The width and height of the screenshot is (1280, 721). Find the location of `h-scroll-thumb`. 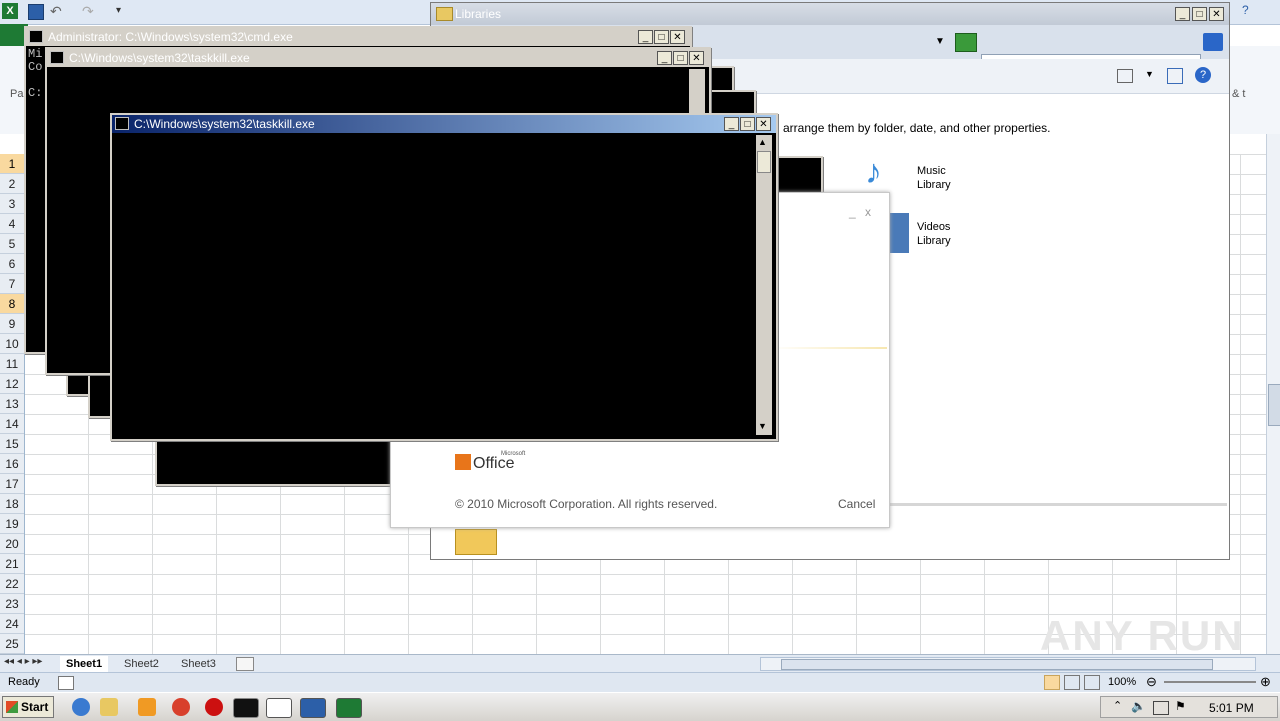

h-scroll-thumb is located at coordinates (997, 664).